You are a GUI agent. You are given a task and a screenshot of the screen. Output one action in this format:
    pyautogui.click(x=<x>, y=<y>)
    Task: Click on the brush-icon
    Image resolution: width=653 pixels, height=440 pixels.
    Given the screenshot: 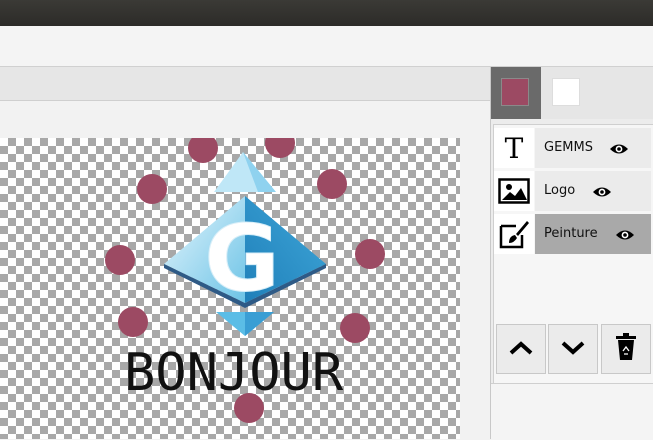 What is the action you would take?
    pyautogui.click(x=514, y=234)
    